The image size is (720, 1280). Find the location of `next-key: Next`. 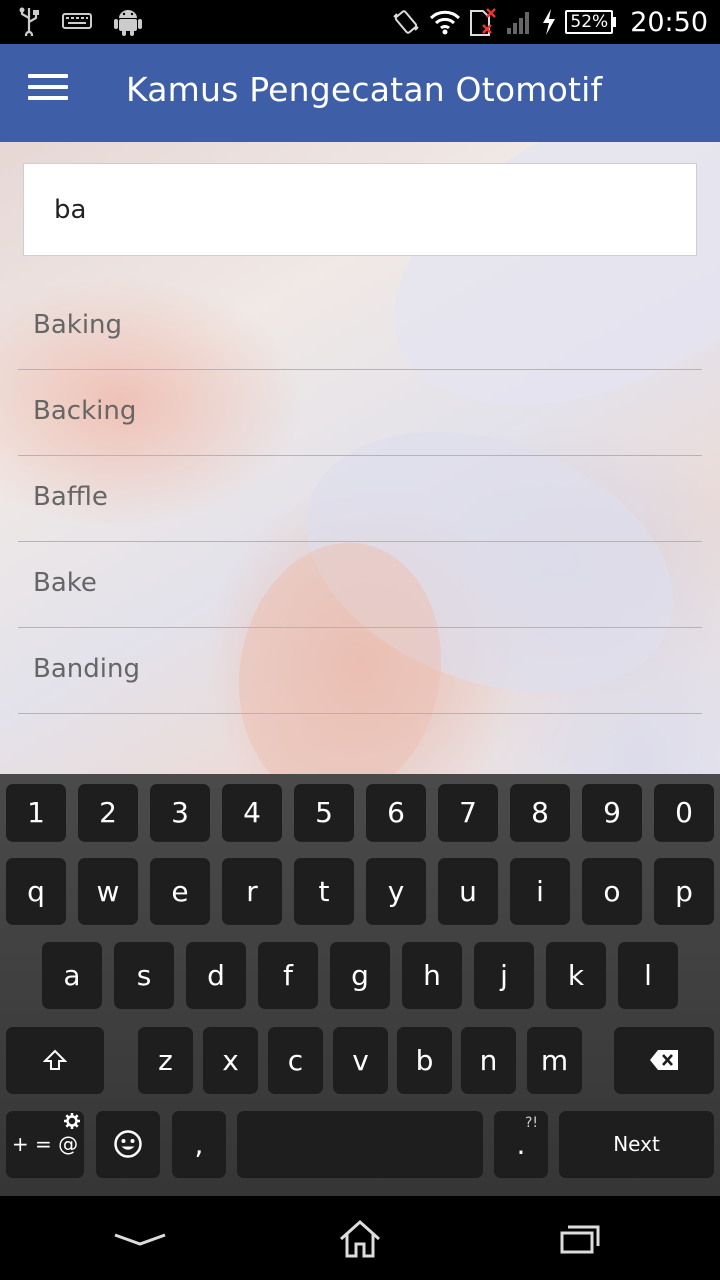

next-key: Next is located at coordinates (636, 1144).